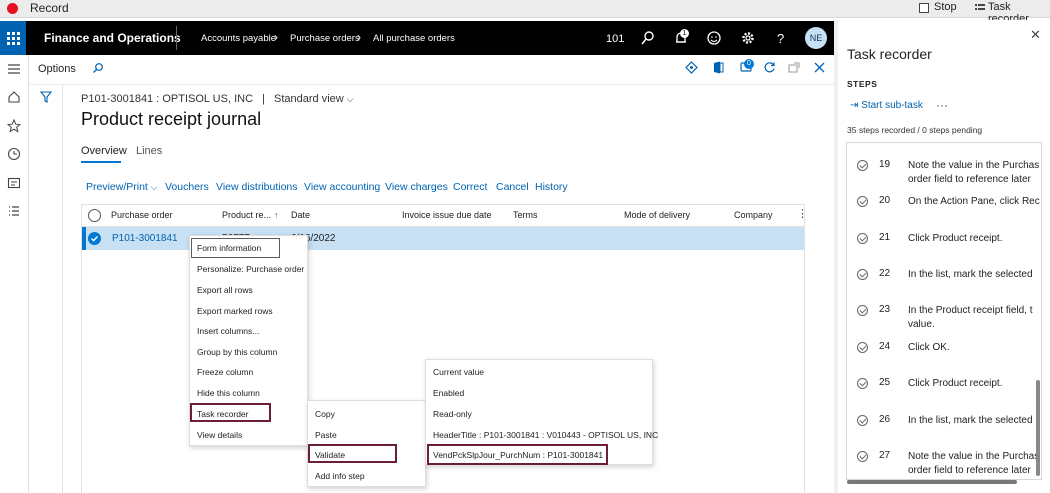 Image resolution: width=1050 pixels, height=493 pixels. What do you see at coordinates (219, 435) in the screenshot?
I see `menu-item-view-details: View details` at bounding box center [219, 435].